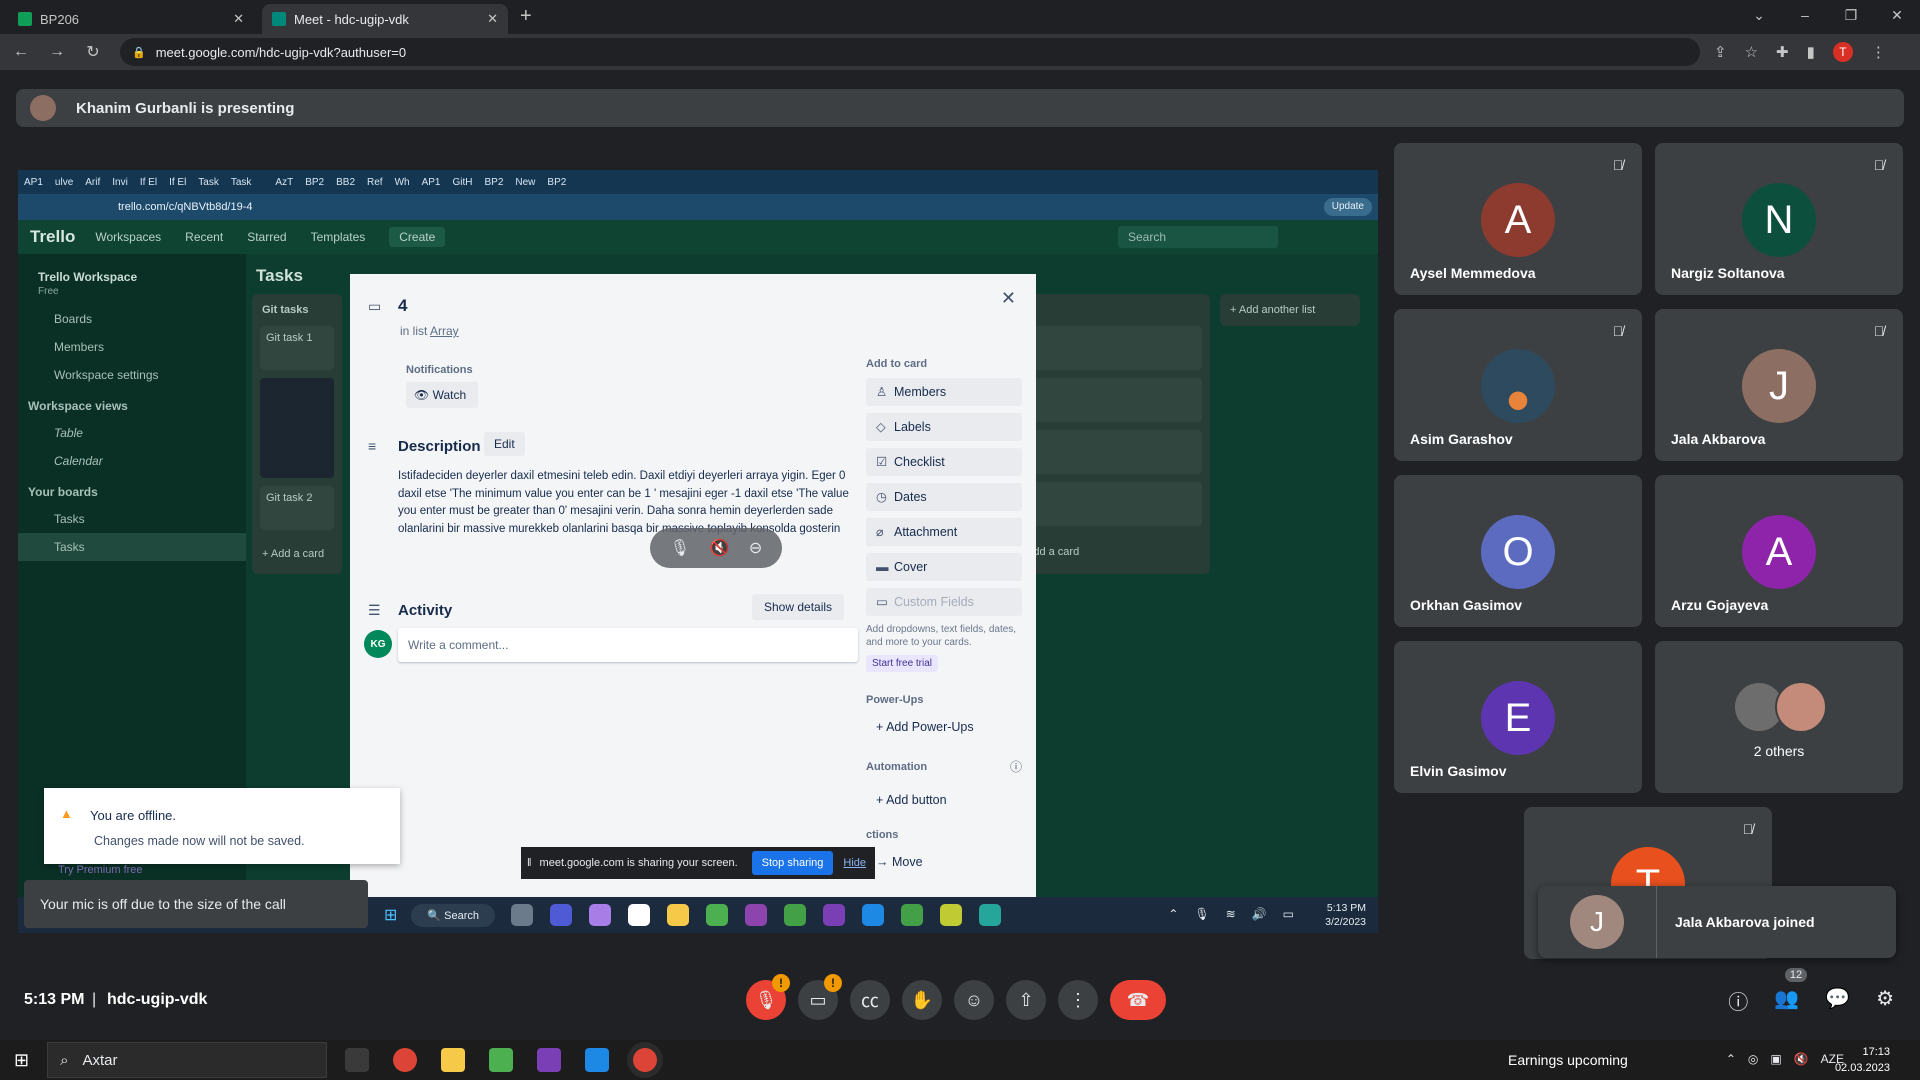  I want to click on taskbar-clock: 17:13 02.03.2023, so click(1862, 1060).